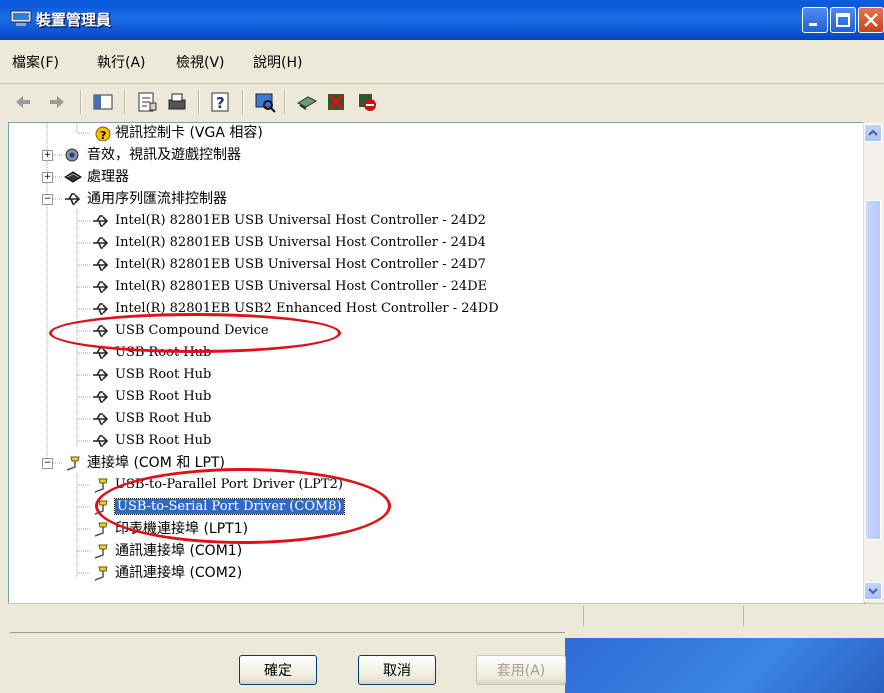  What do you see at coordinates (72, 155) in the screenshot?
I see `speaker-icon` at bounding box center [72, 155].